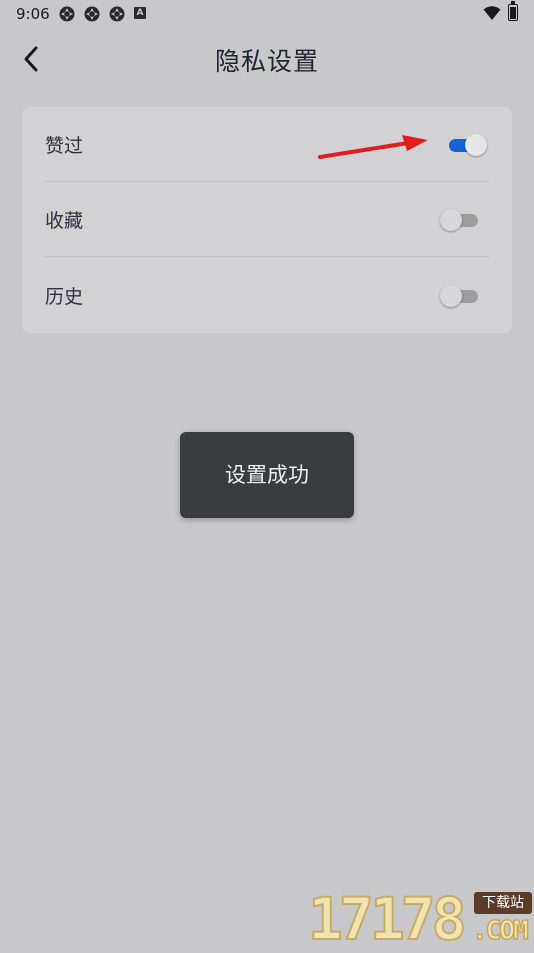 Image resolution: width=534 pixels, height=953 pixels. I want to click on status-bar: 9:06 A, so click(267, 14).